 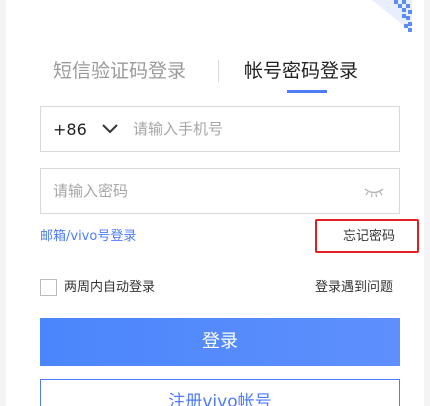 What do you see at coordinates (203, 191) in the screenshot?
I see `password-input` at bounding box center [203, 191].